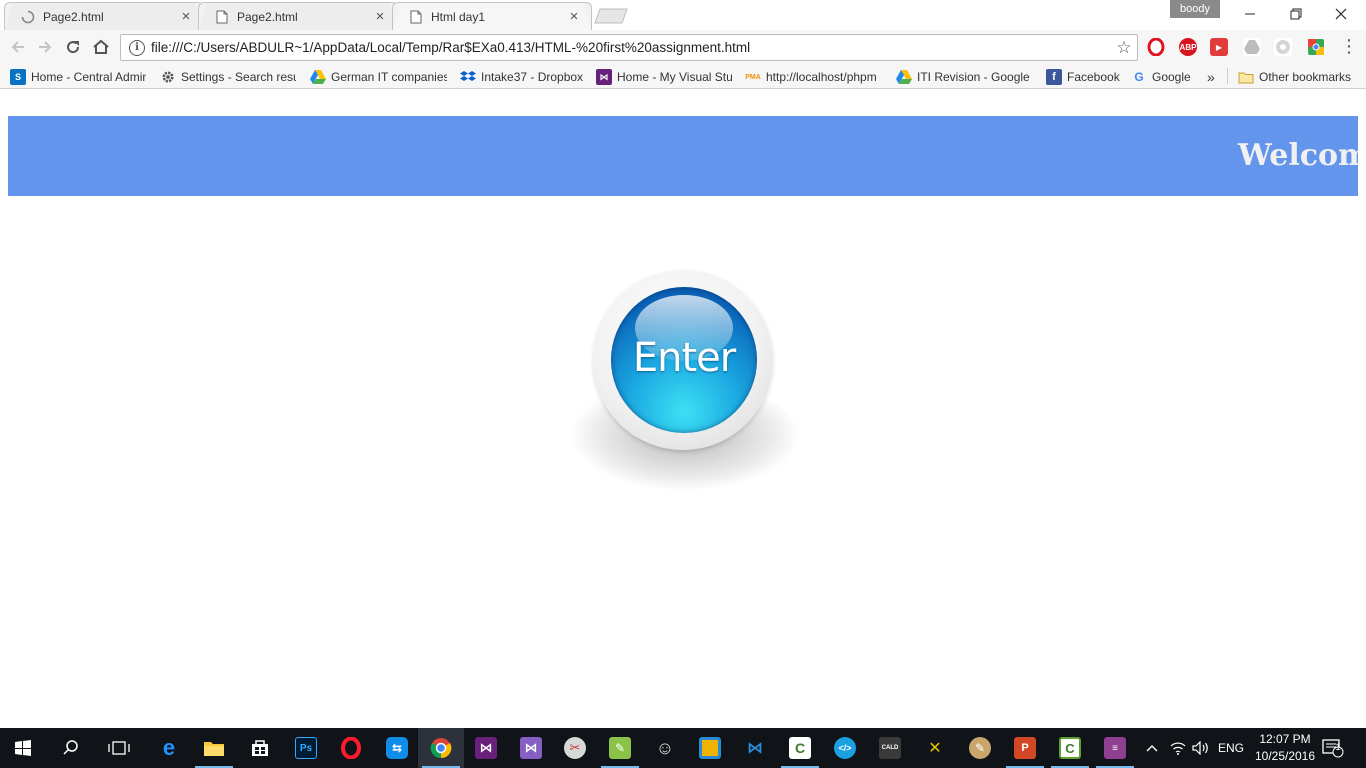 The width and height of the screenshot is (1366, 768). Describe the element at coordinates (575, 748) in the screenshot. I see `snipping-icon: ✂` at that location.